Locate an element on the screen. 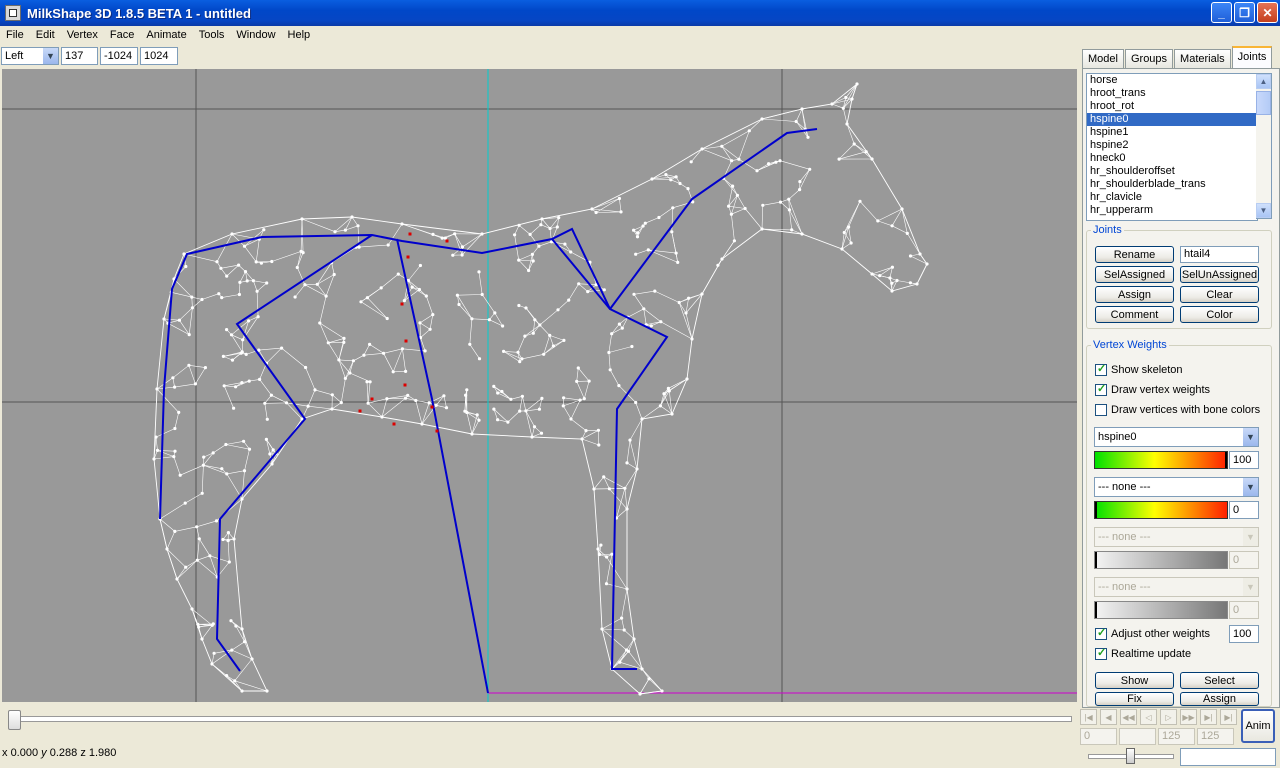 The width and height of the screenshot is (1280, 768). end-frame-field: 125 is located at coordinates (1176, 736).